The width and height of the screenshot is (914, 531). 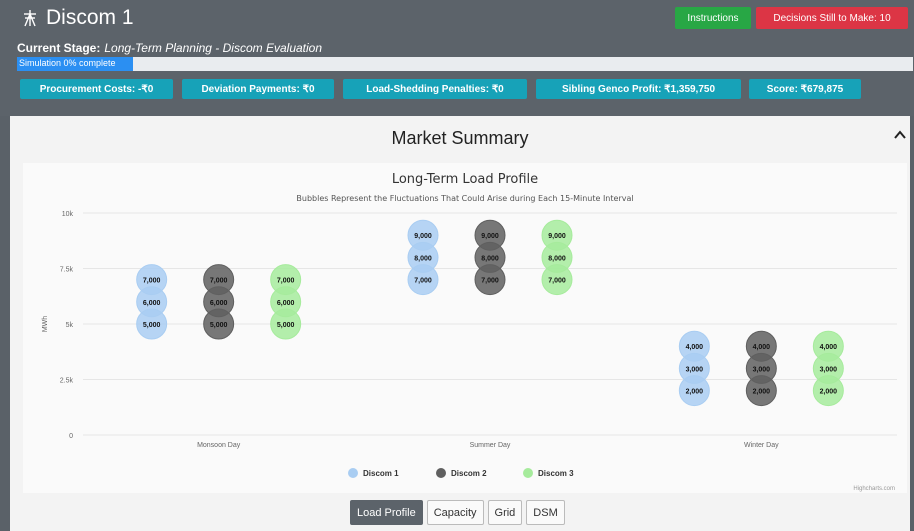 I want to click on simulation-progress-bar: Simulation 0% complete, so click(x=465, y=64).